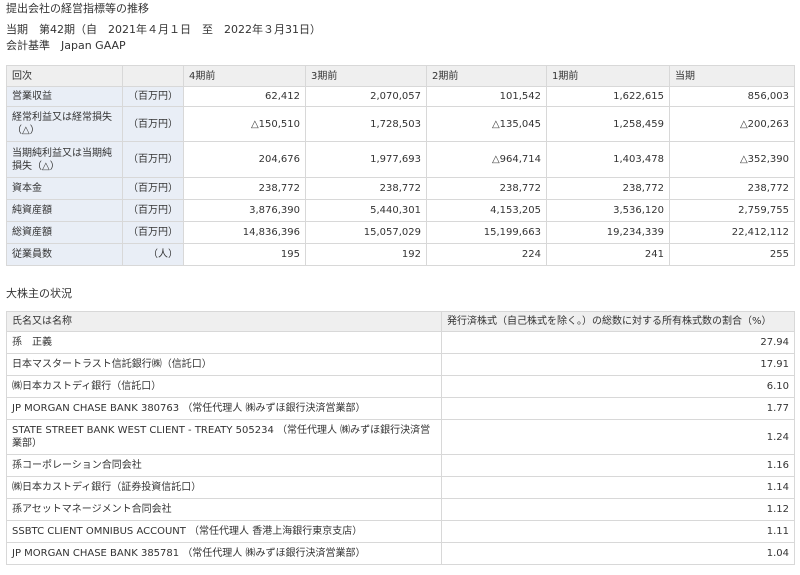  I want to click on shareholder-name: 孫アセットマネージメント合同会社, so click(224, 509).